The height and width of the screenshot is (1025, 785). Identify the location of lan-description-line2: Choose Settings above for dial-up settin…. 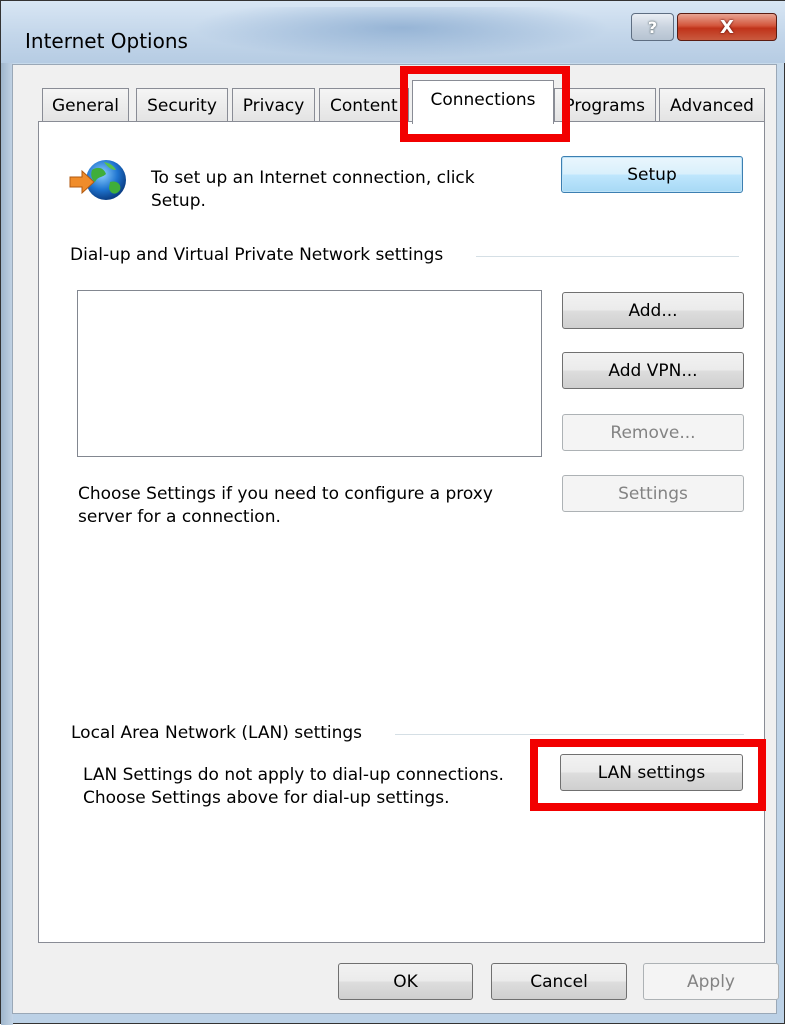
(266, 798).